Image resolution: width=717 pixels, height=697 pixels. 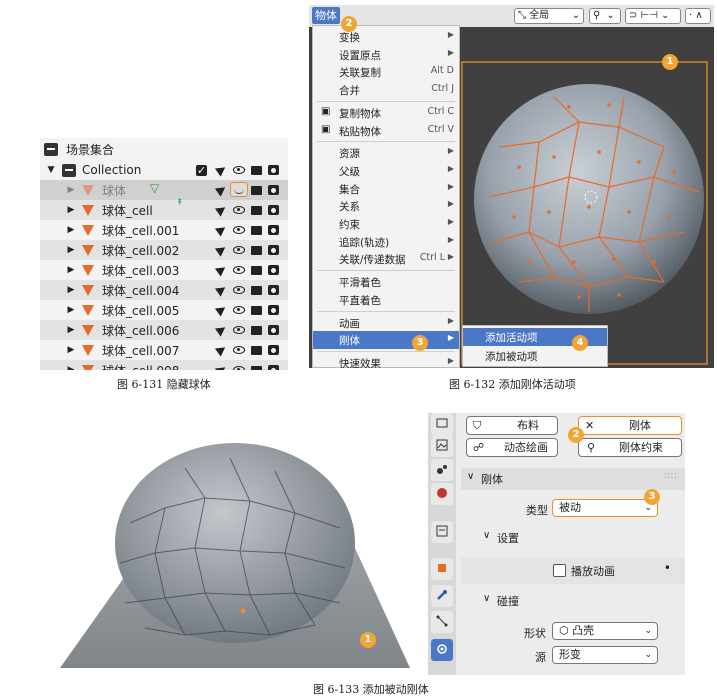 What do you see at coordinates (698, 16) in the screenshot?
I see `proportional-dropdown: · ∧` at bounding box center [698, 16].